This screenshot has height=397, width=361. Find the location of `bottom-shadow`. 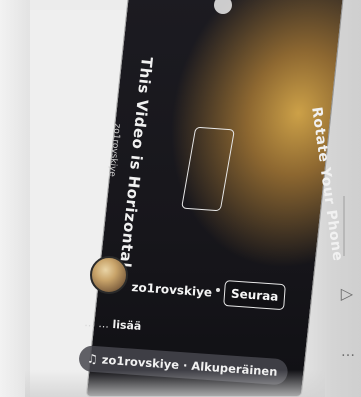

bottom-shadow is located at coordinates (175, 383).